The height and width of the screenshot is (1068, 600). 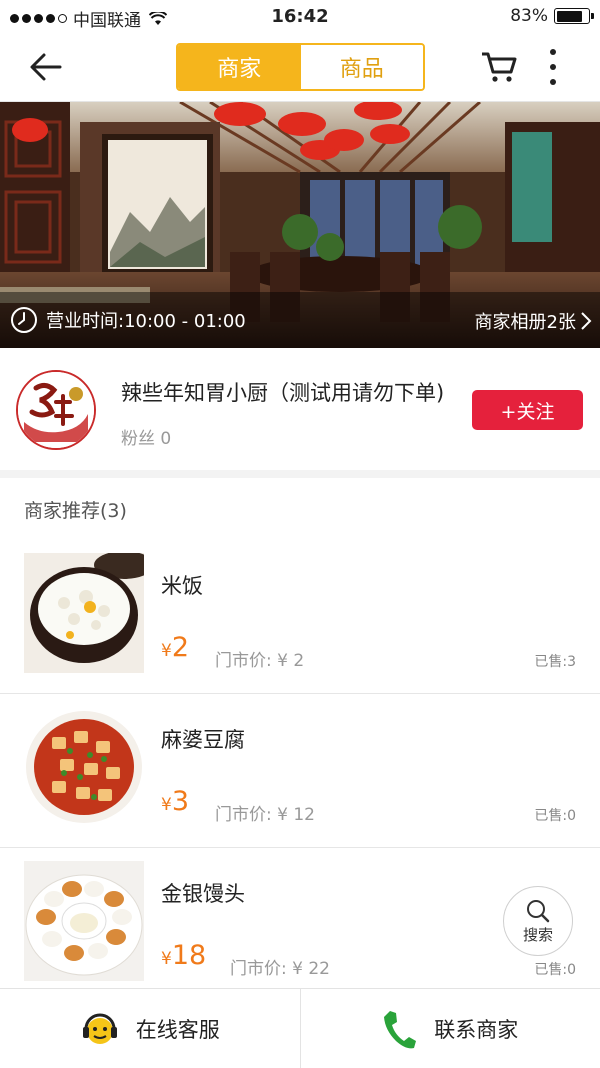 I want to click on online-service-label: 在线客服, so click(x=177, y=1029).